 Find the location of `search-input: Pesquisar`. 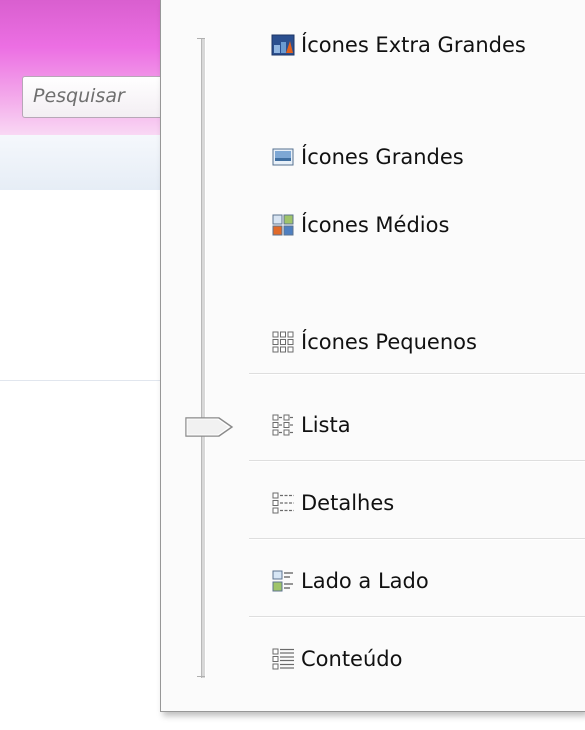

search-input: Pesquisar is located at coordinates (98, 97).